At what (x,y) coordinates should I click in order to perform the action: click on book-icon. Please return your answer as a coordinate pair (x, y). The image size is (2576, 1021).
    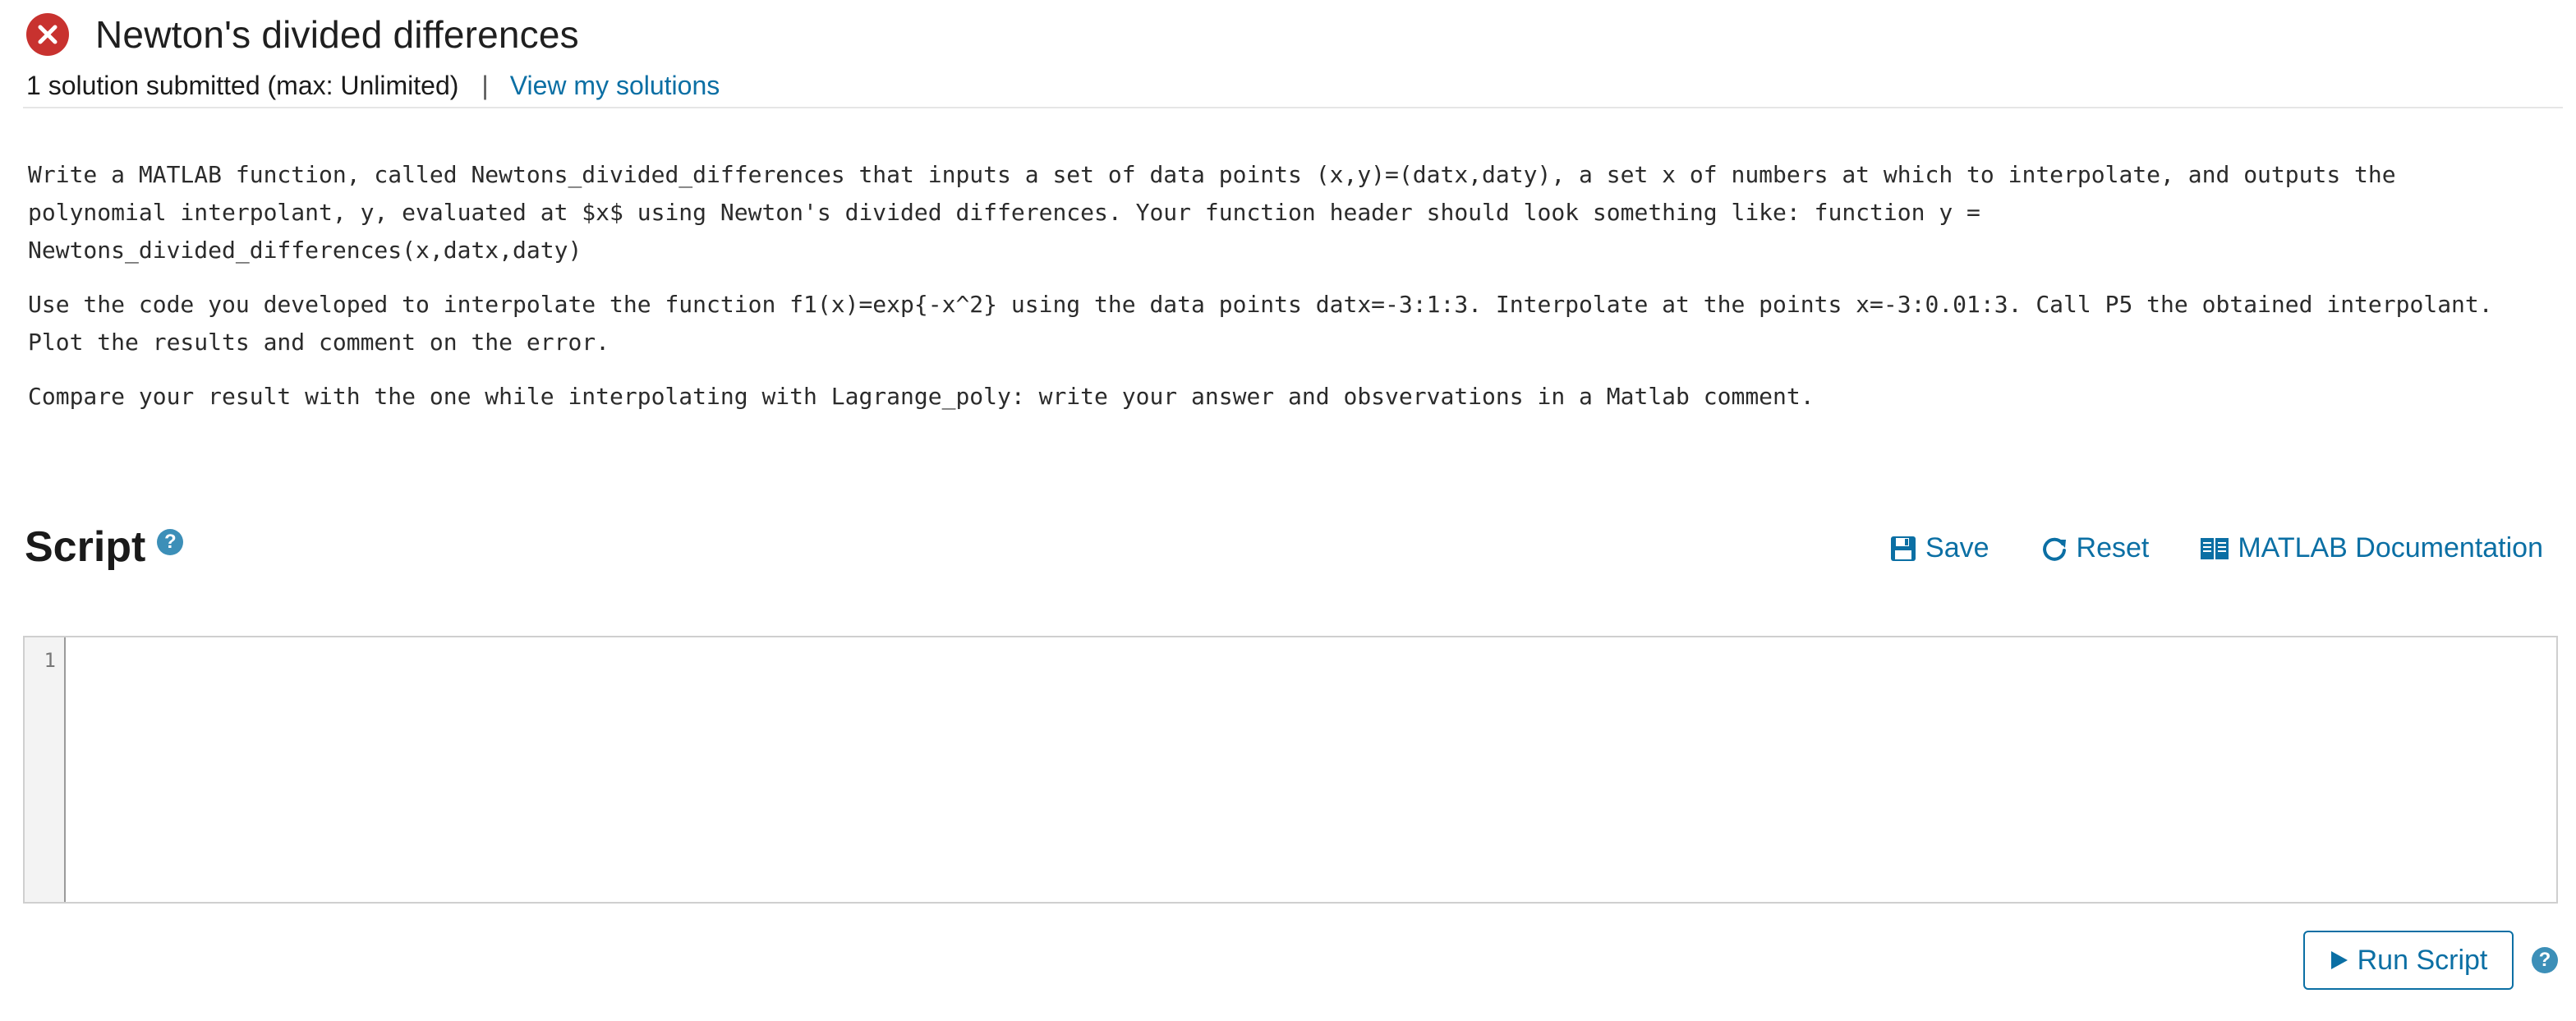
    Looking at the image, I should click on (2215, 548).